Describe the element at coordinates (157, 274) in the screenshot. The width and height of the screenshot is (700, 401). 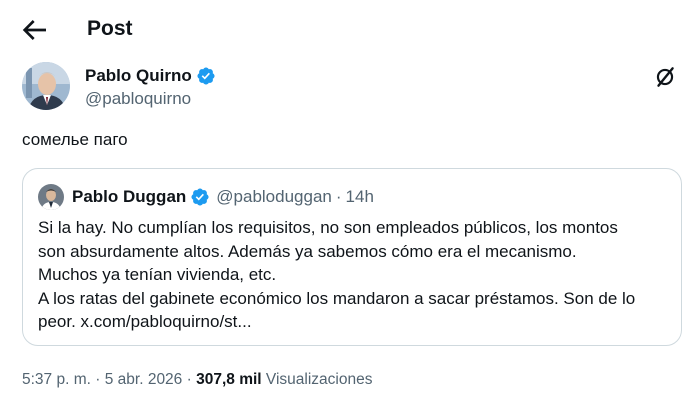
I see `quoted-text-line: Muchos ya tenían vivienda, etc.` at that location.